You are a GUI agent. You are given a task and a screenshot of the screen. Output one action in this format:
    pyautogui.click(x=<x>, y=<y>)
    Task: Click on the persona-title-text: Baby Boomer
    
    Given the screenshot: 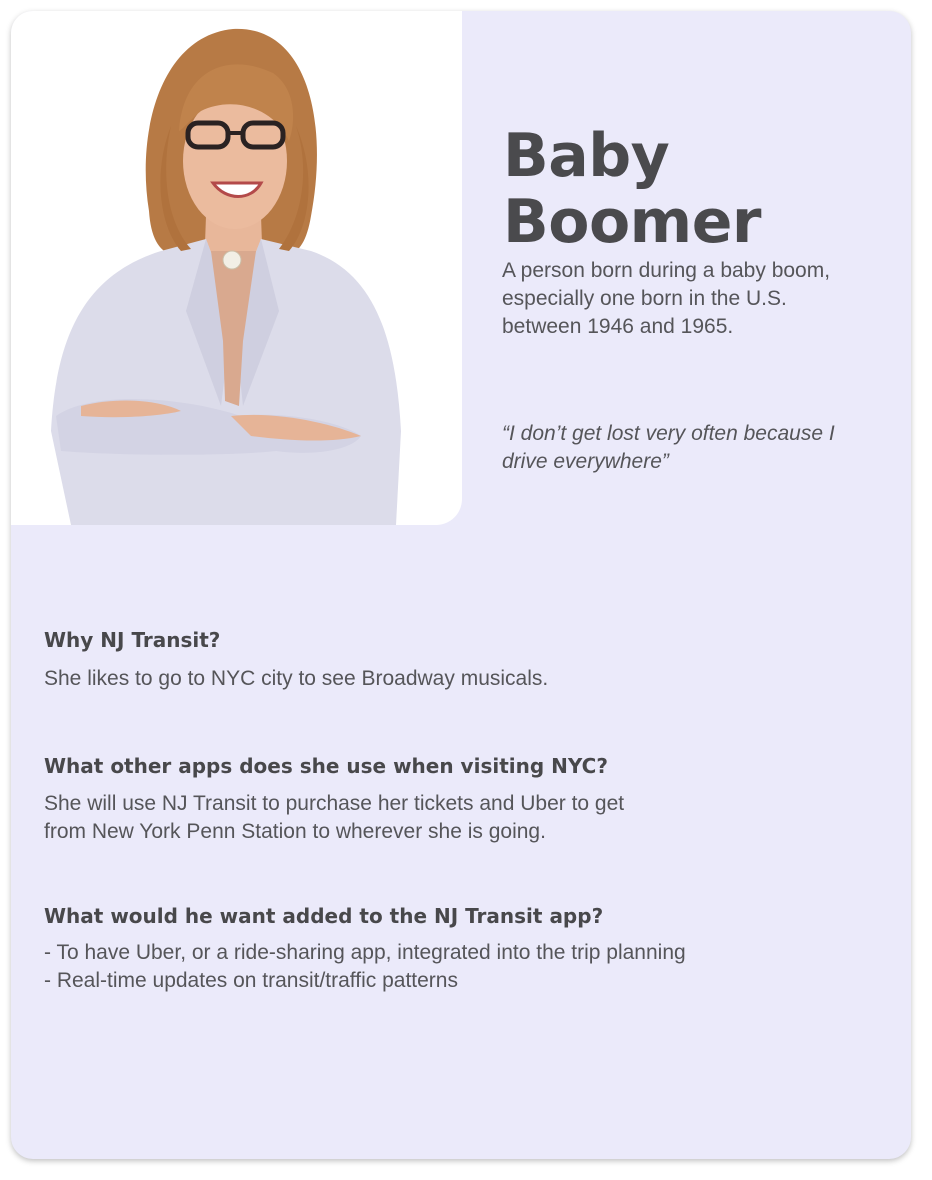 What is the action you would take?
    pyautogui.click(x=632, y=189)
    